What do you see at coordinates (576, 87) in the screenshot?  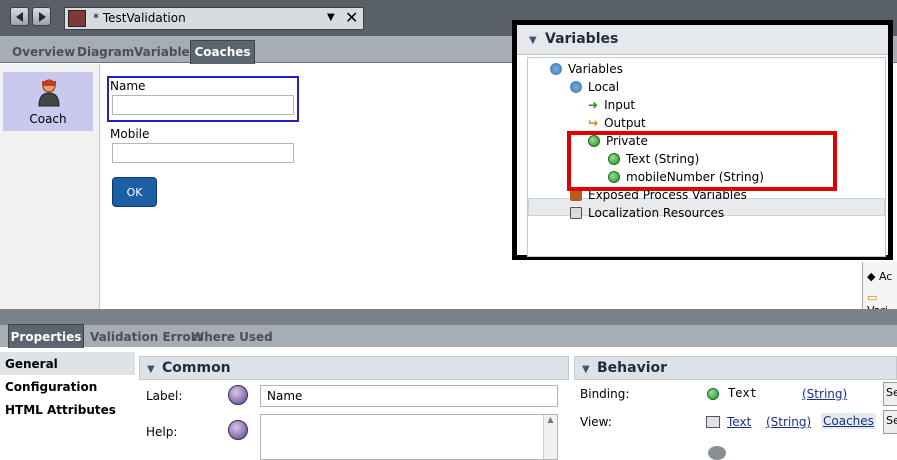 I see `local-icon` at bounding box center [576, 87].